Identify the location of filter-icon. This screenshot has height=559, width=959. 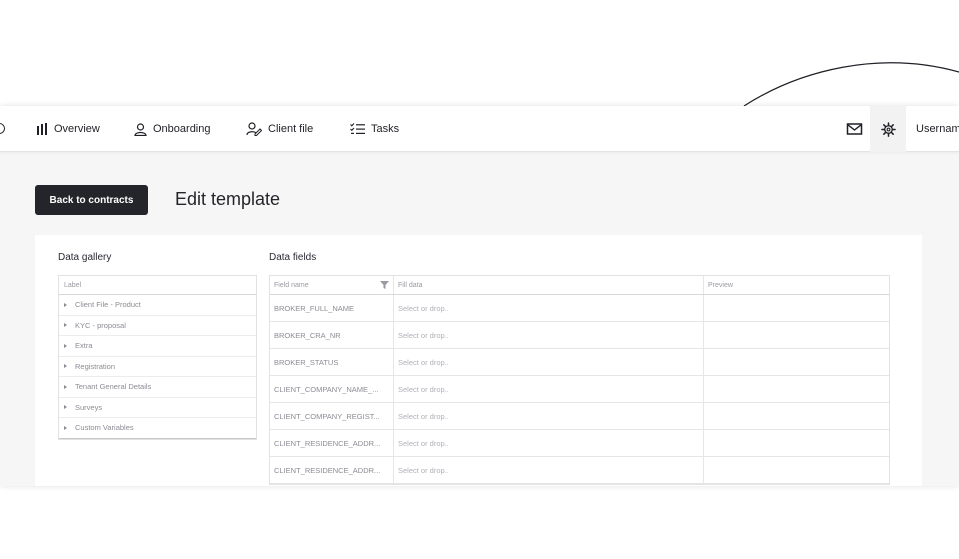
(384, 285).